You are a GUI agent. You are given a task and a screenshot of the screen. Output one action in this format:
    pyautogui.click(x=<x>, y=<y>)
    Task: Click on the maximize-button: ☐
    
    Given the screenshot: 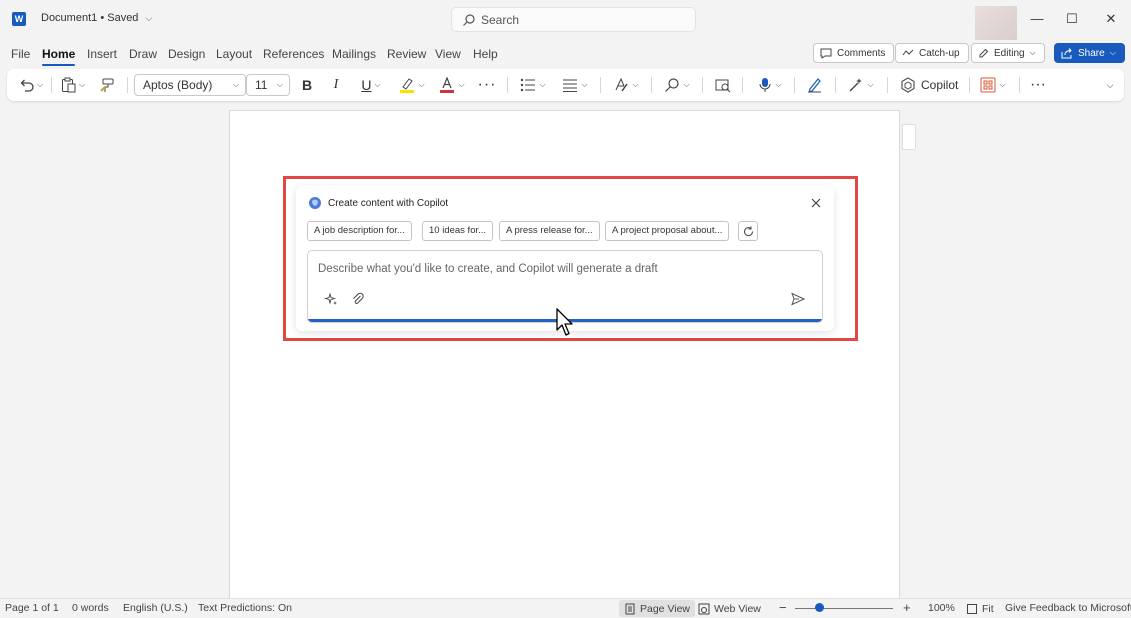 What is the action you would take?
    pyautogui.click(x=1072, y=19)
    